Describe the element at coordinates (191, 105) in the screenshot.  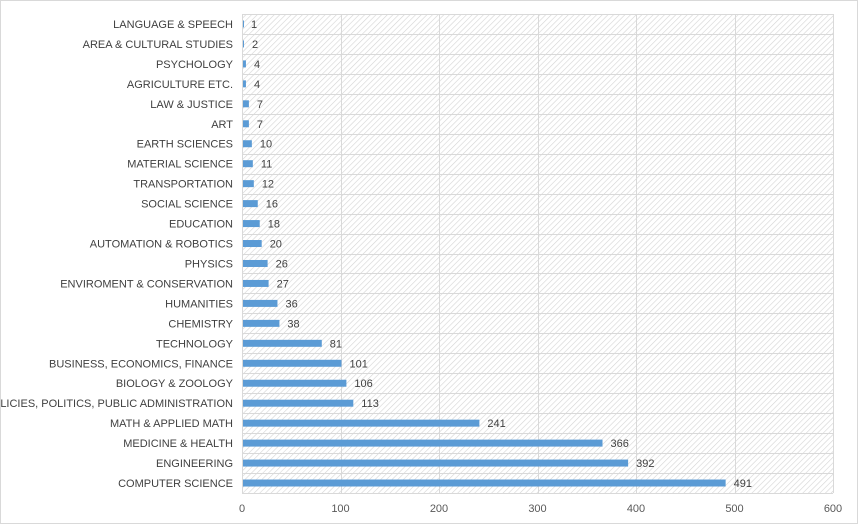
I see `category-label: LAW & JUSTICE` at that location.